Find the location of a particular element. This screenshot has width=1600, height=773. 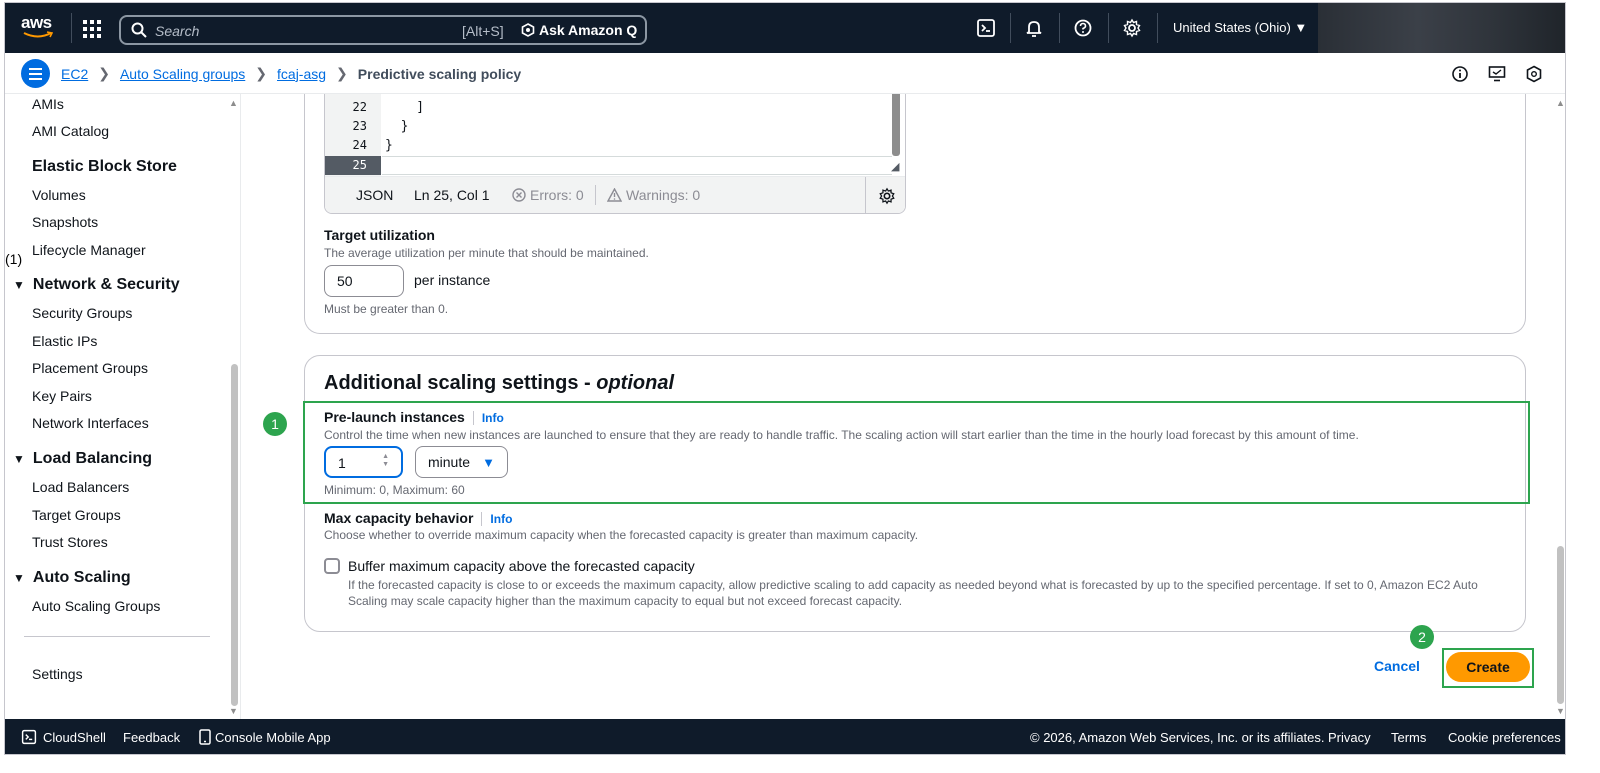

sidebar-section-network-security: ▼ Network & Security is located at coordinates (96, 285).